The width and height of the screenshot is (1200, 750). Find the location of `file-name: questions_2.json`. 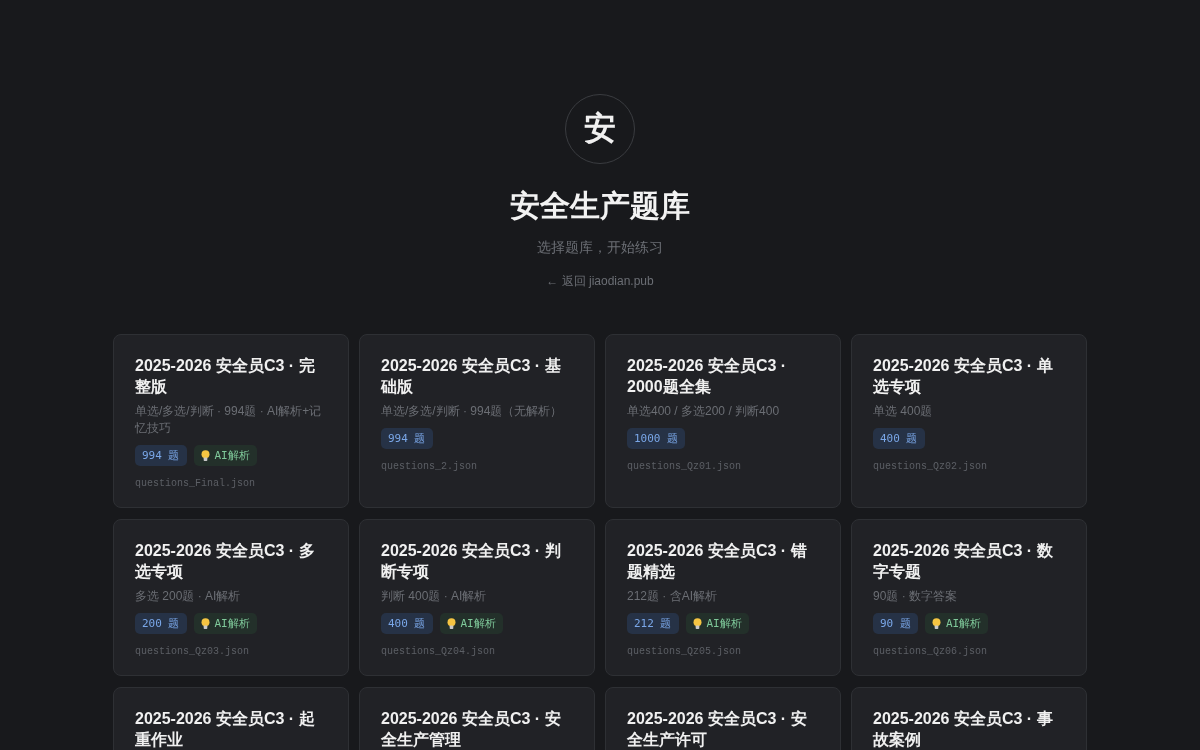

file-name: questions_2.json is located at coordinates (429, 466).